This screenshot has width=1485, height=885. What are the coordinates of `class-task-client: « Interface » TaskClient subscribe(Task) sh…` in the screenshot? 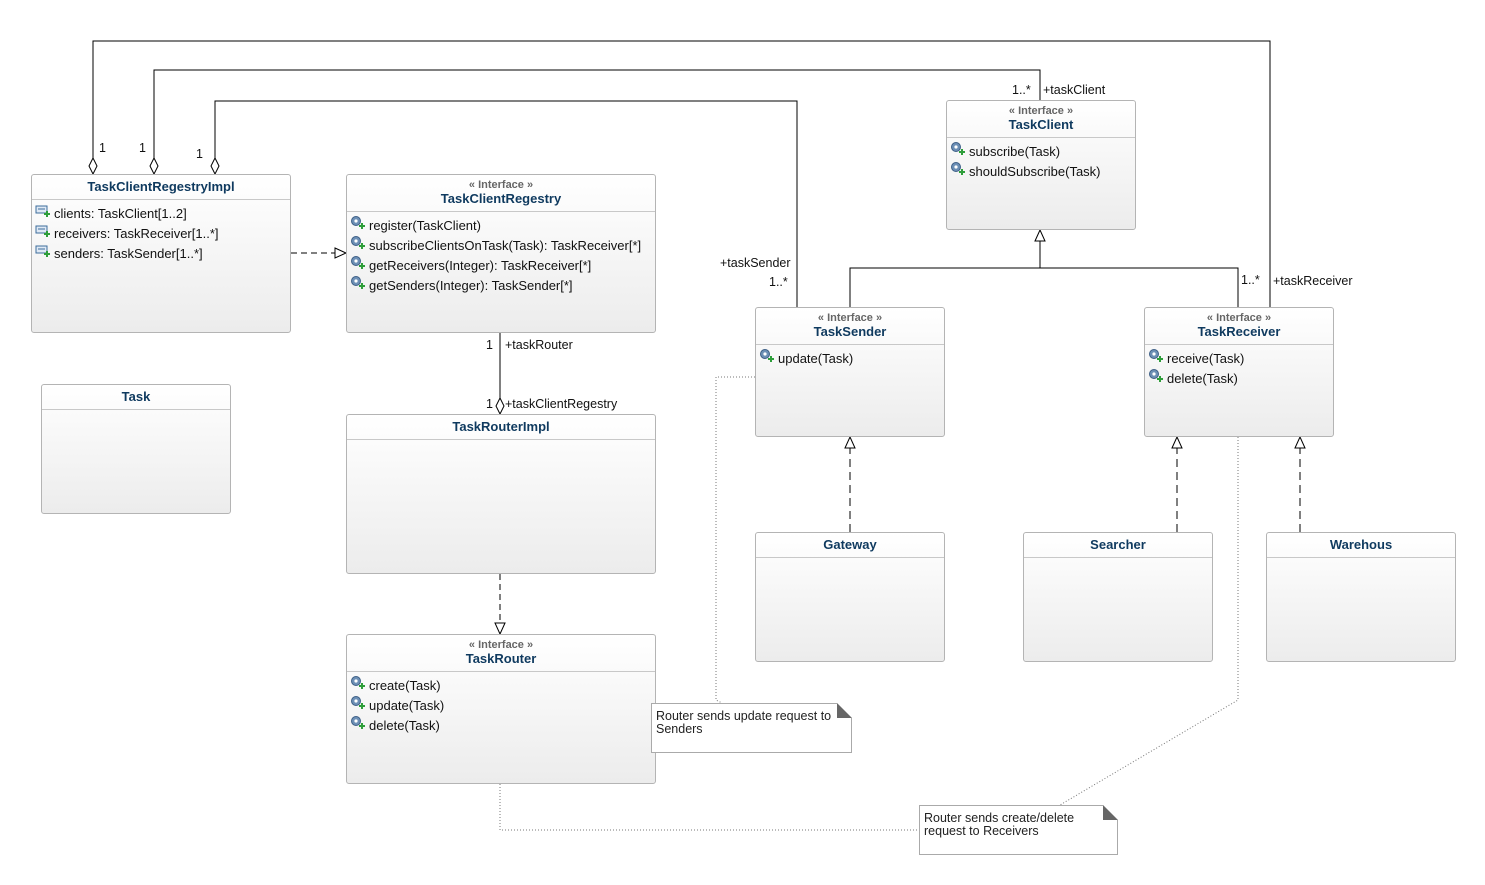 It's located at (1041, 165).